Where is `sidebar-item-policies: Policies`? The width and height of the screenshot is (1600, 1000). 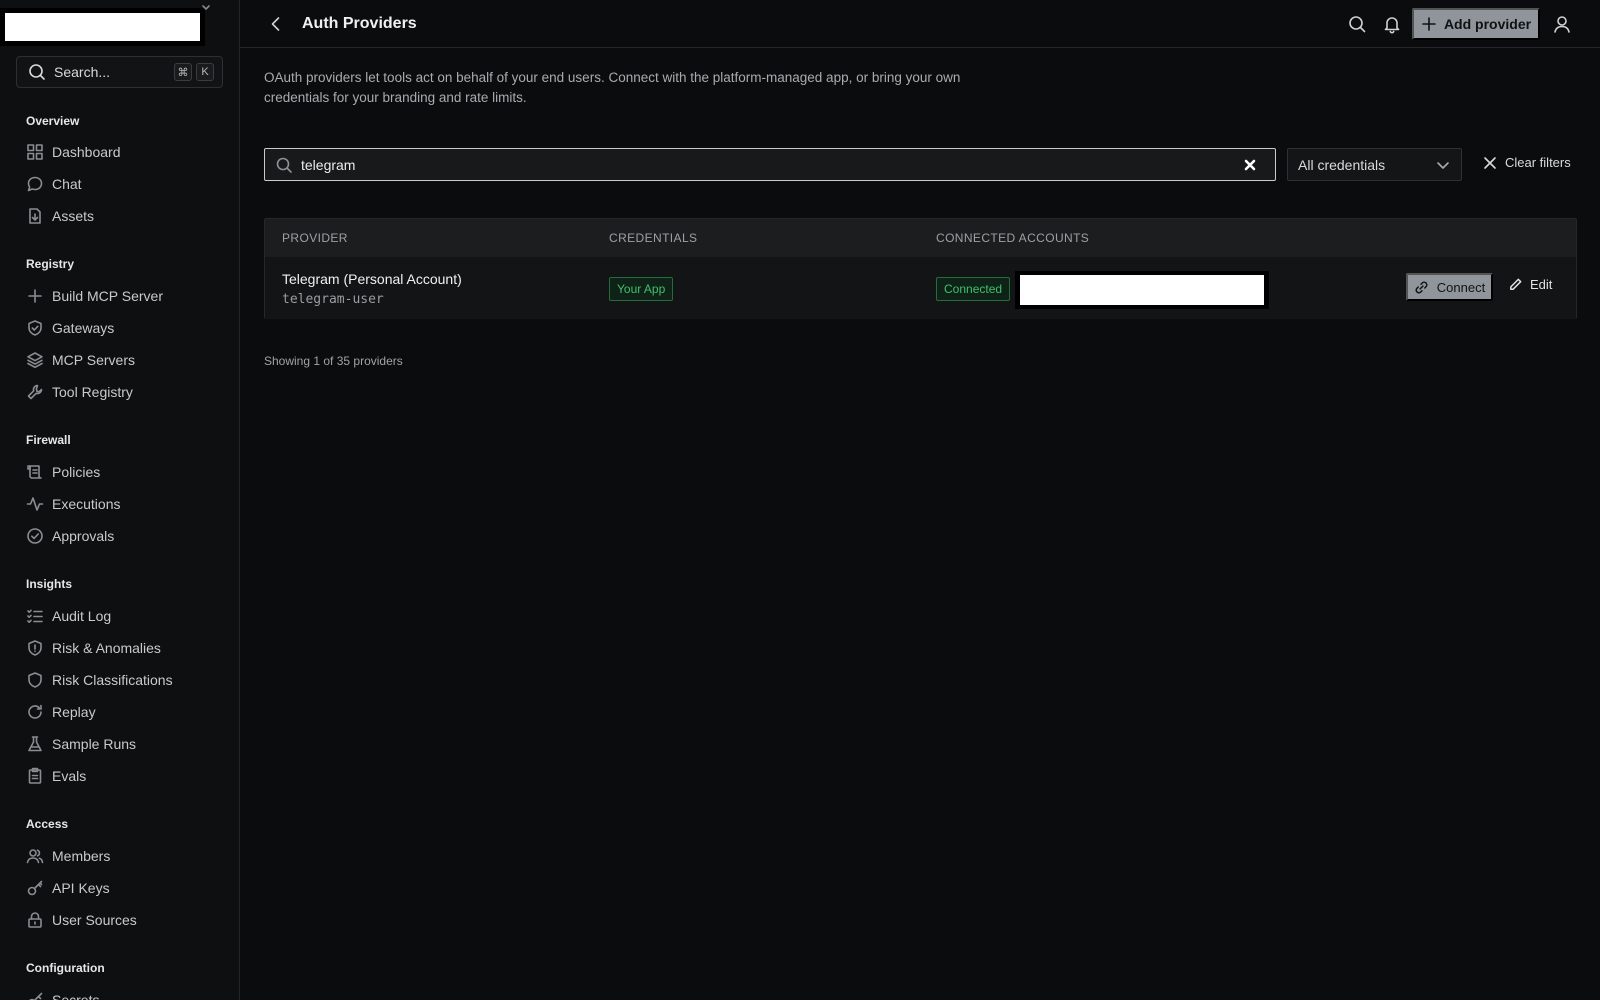 sidebar-item-policies: Policies is located at coordinates (126, 472).